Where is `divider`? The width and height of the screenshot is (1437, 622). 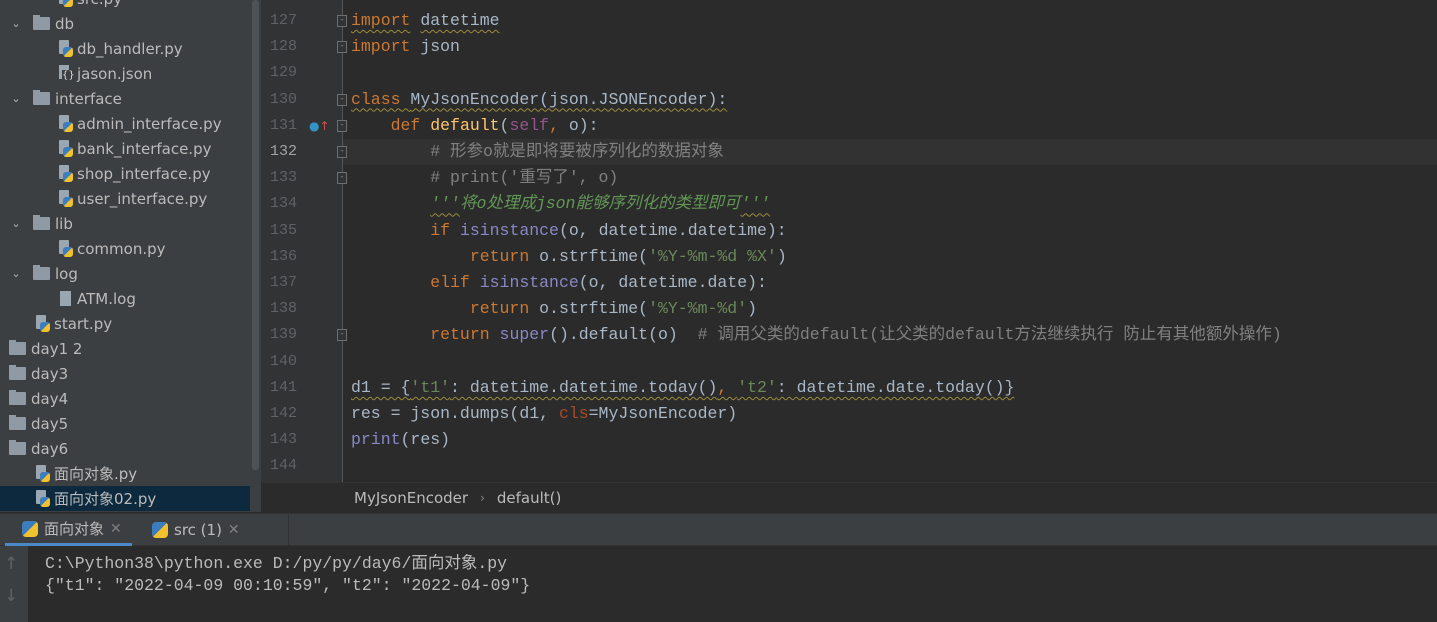 divider is located at coordinates (288, 530).